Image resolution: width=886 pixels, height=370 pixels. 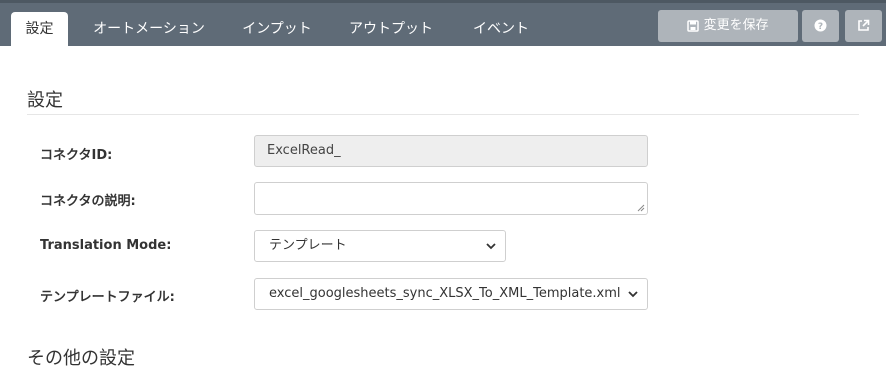 I want to click on help-button: ?, so click(x=820, y=26).